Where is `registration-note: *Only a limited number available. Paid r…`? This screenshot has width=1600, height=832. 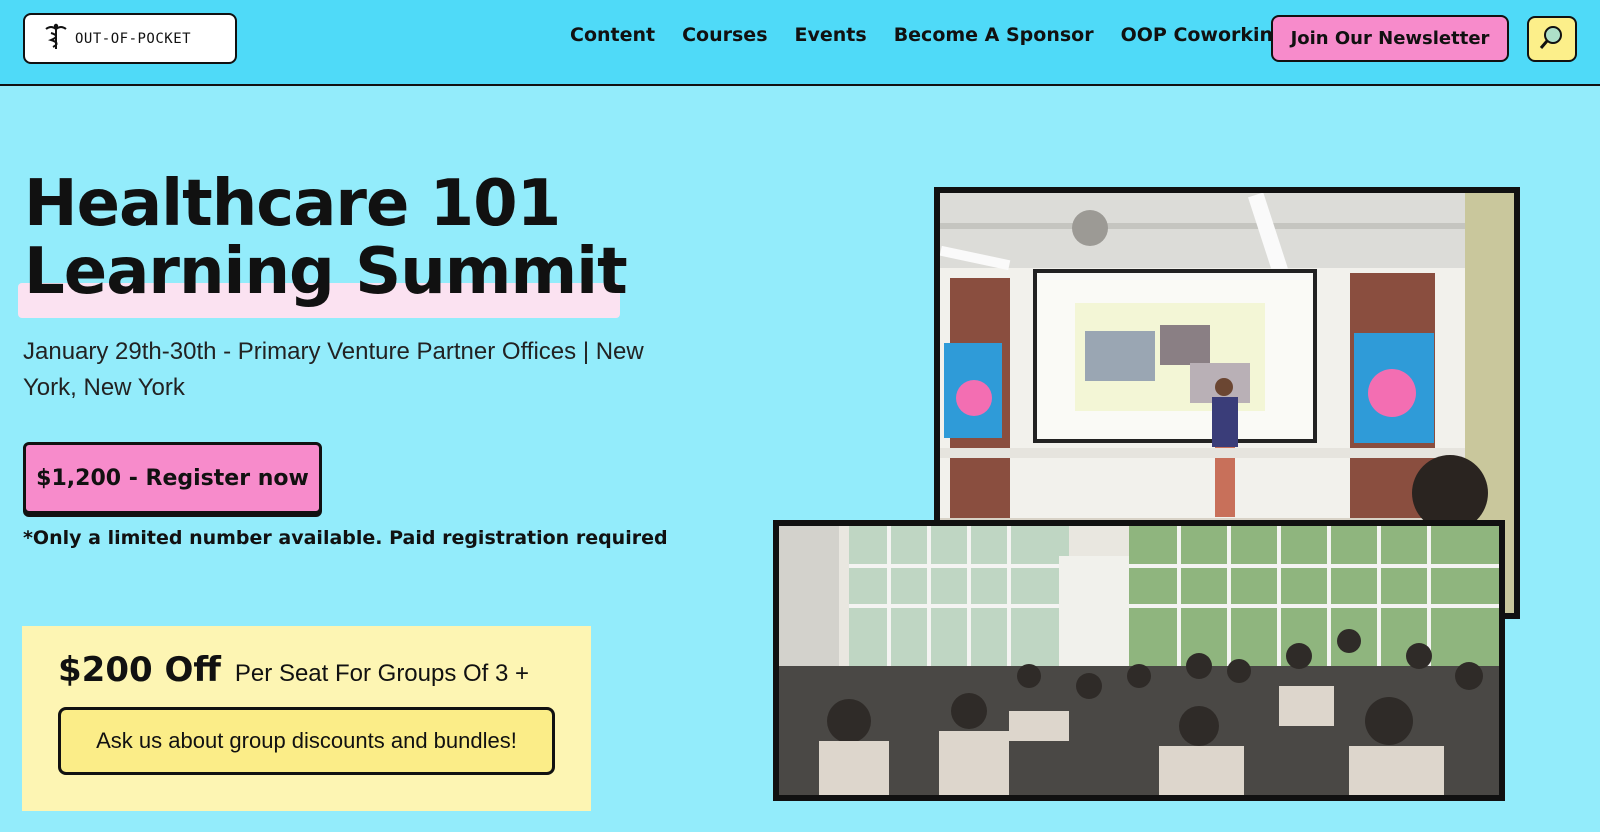
registration-note: *Only a limited number available. Paid r… is located at coordinates (345, 538).